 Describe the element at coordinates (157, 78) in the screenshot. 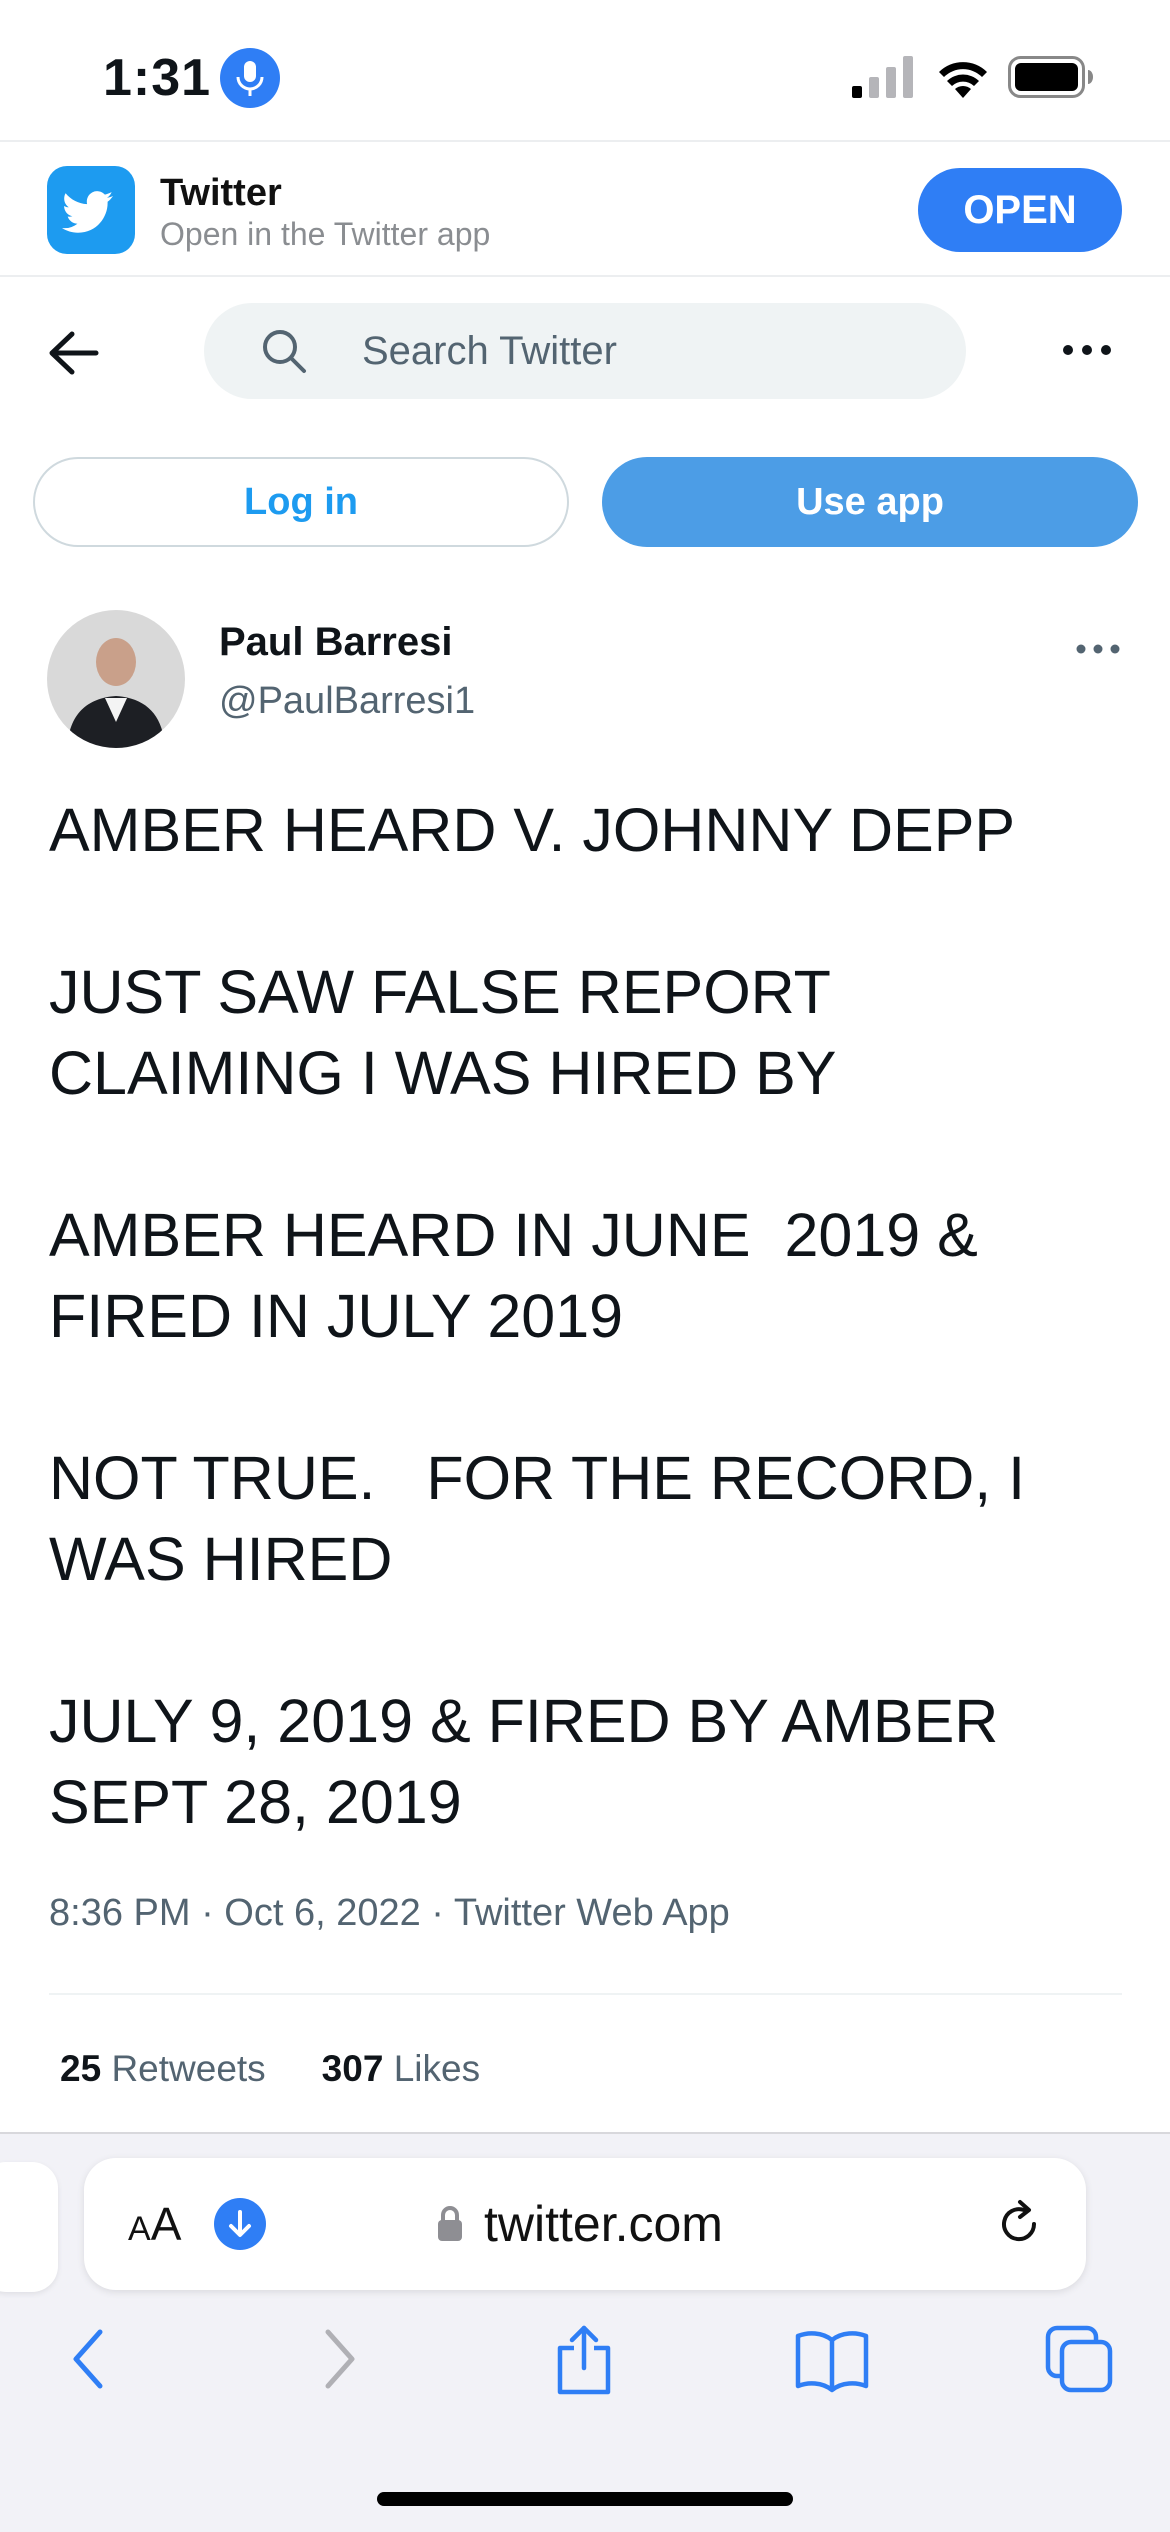

I see `status-time: 1:31` at that location.